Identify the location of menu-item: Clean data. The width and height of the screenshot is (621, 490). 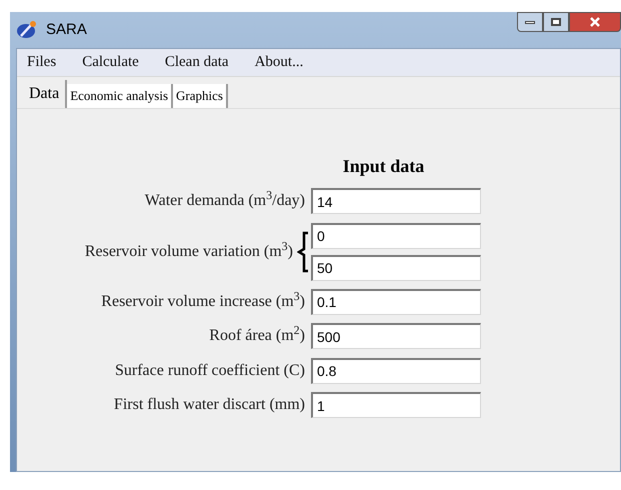
(196, 62).